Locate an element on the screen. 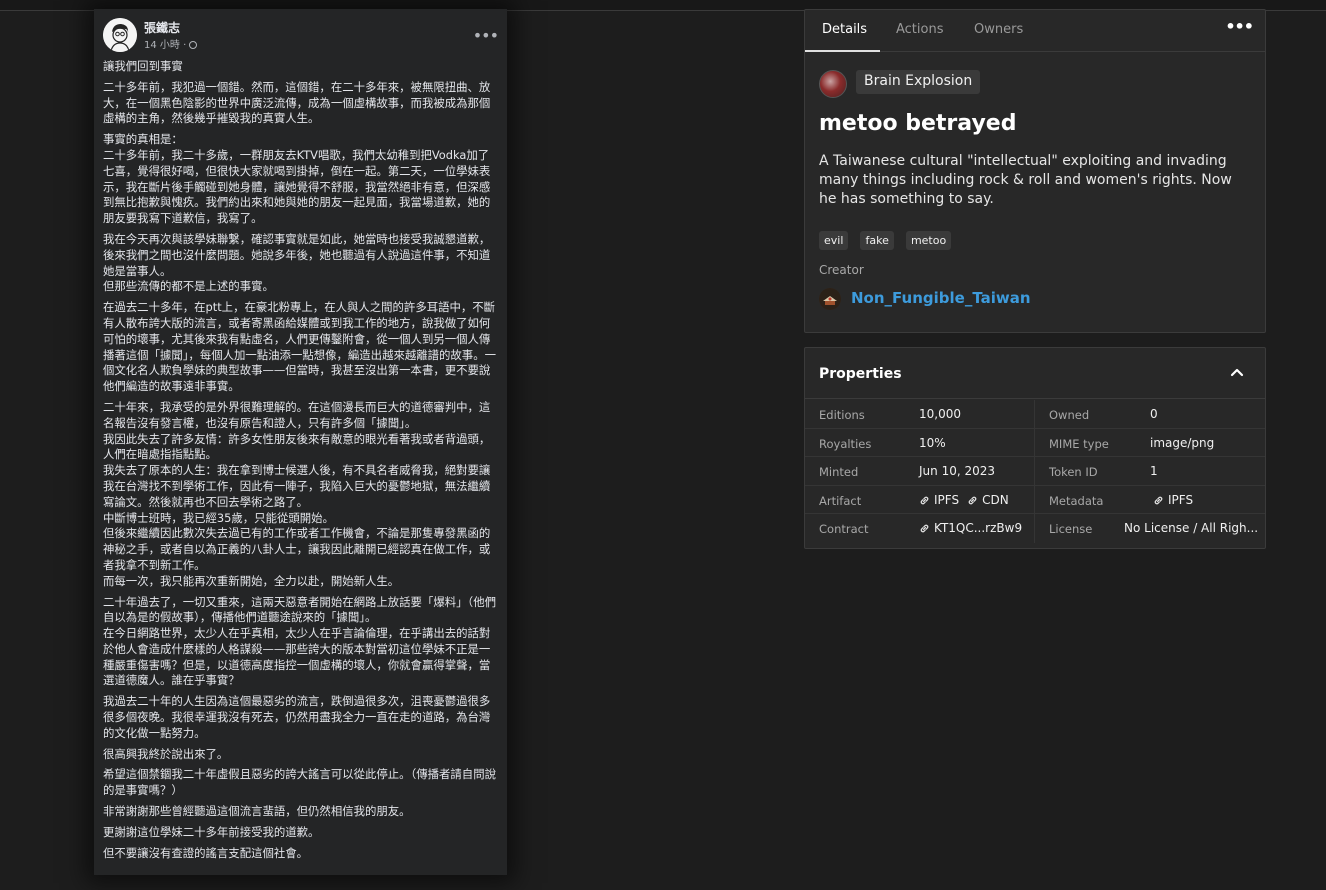 This screenshot has height=890, width=1326. property-value: 10% is located at coordinates (932, 442).